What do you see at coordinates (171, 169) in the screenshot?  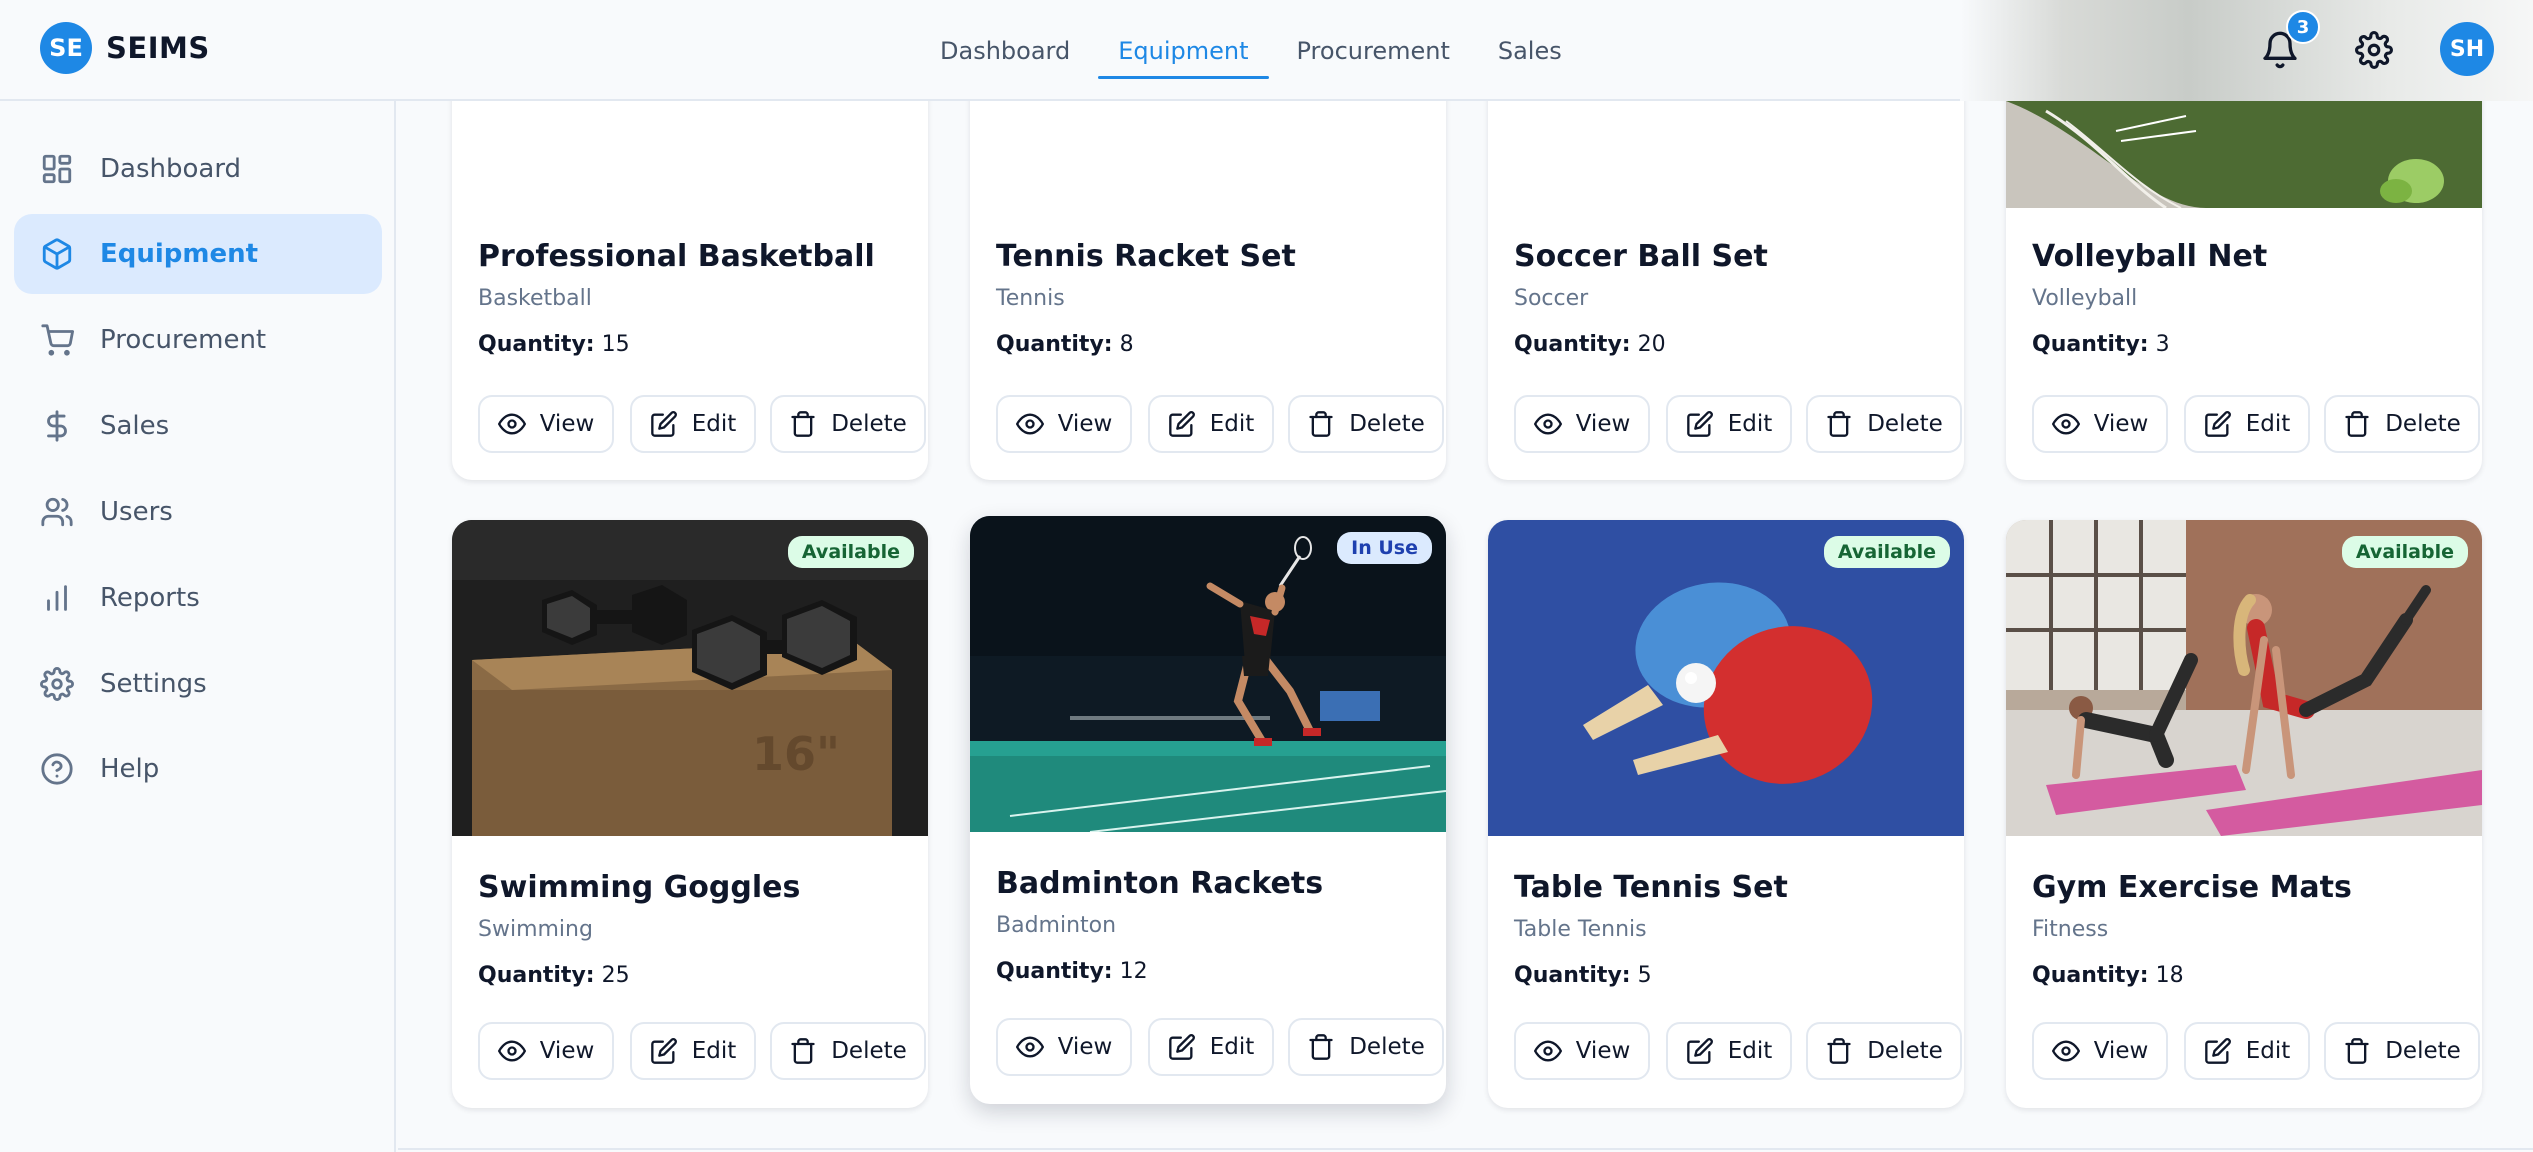 I see `sidebar-item-label: Dashboard` at bounding box center [171, 169].